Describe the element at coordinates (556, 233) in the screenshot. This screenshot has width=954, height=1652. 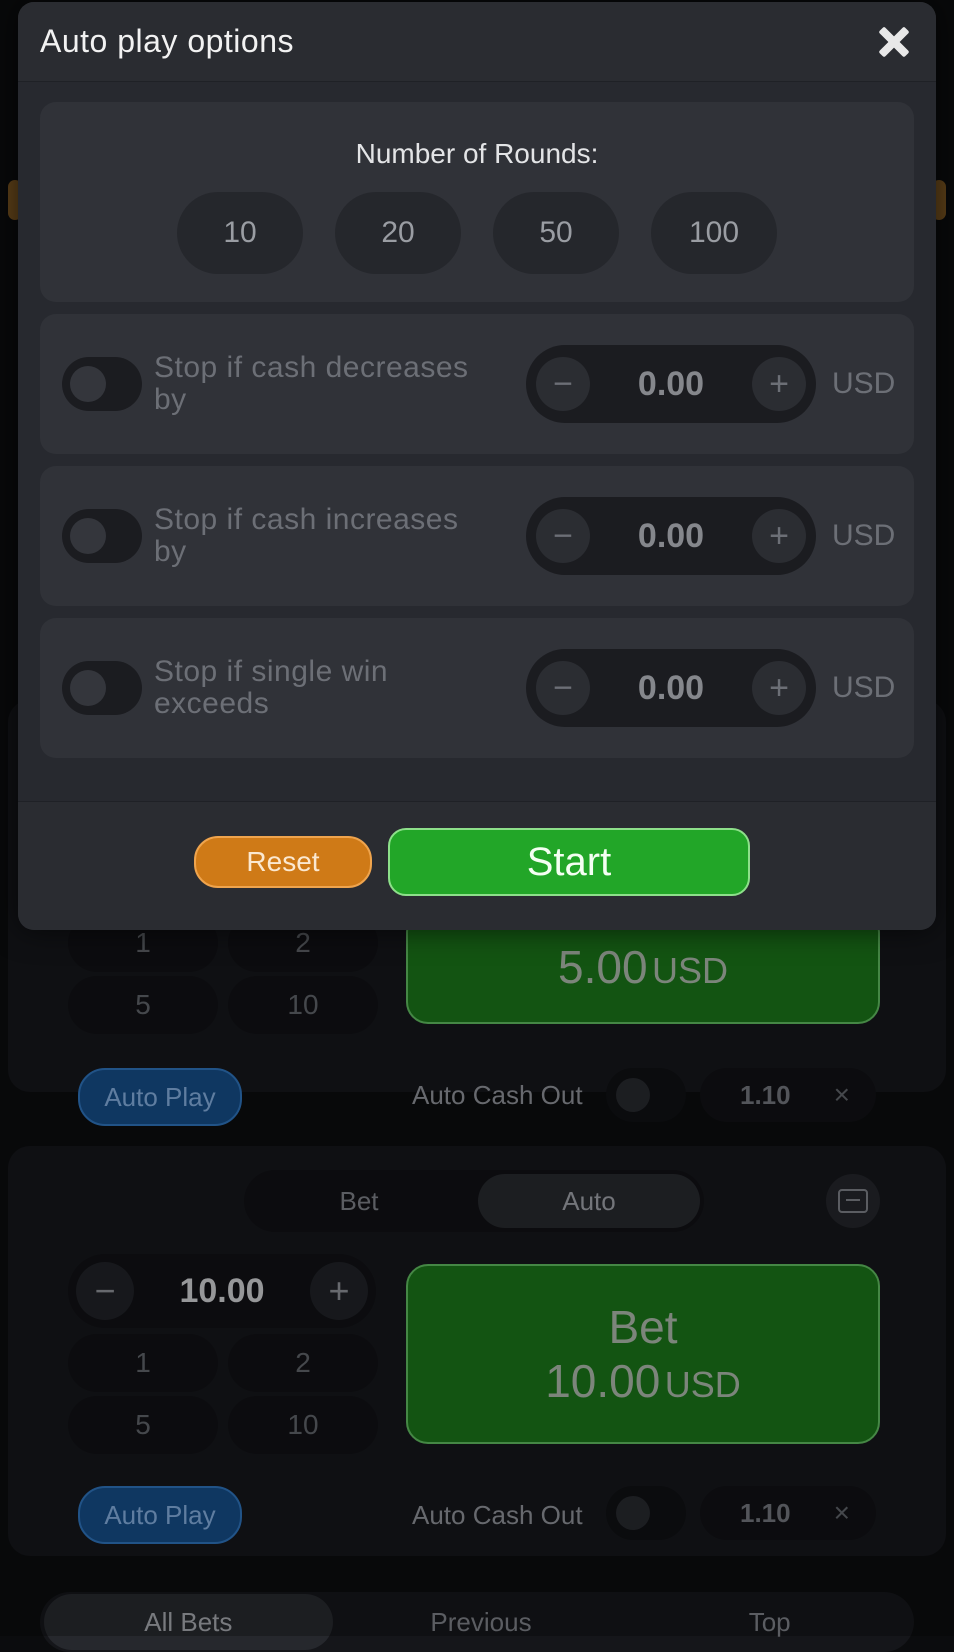
I see `round-option-50: 50` at that location.